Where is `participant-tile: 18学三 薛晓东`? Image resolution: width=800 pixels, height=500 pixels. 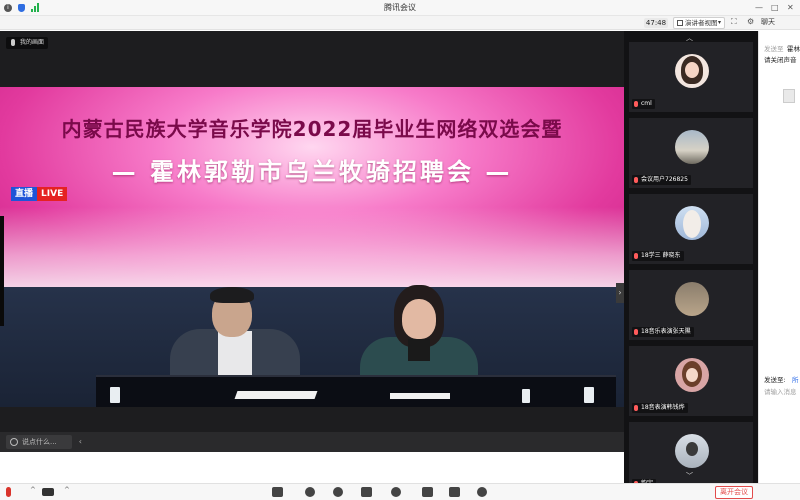 participant-tile: 18学三 薛晓东 is located at coordinates (691, 229).